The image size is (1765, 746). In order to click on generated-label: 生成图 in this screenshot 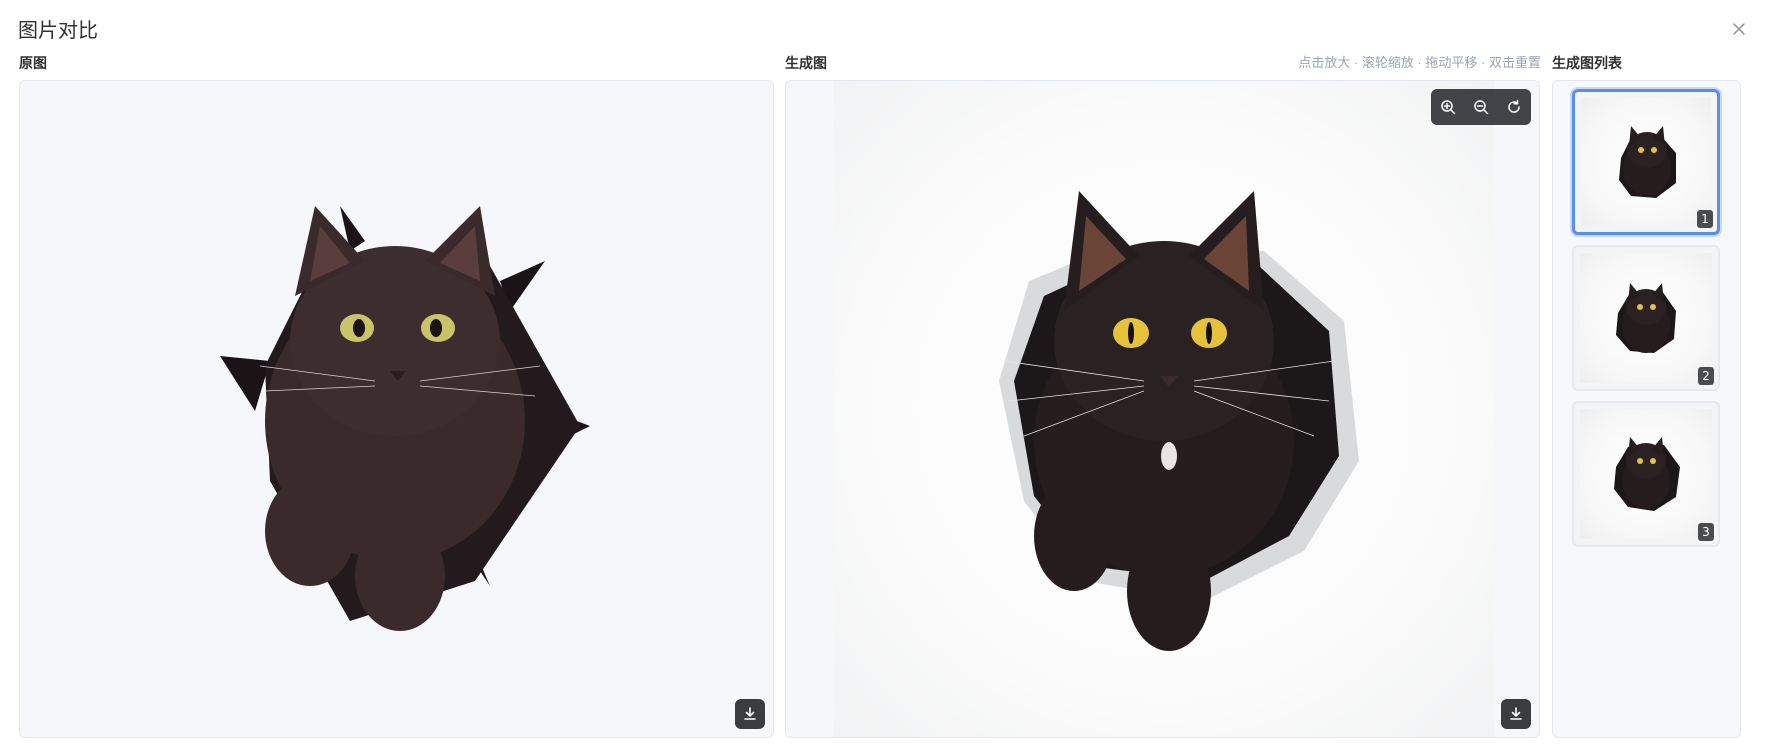, I will do `click(806, 63)`.